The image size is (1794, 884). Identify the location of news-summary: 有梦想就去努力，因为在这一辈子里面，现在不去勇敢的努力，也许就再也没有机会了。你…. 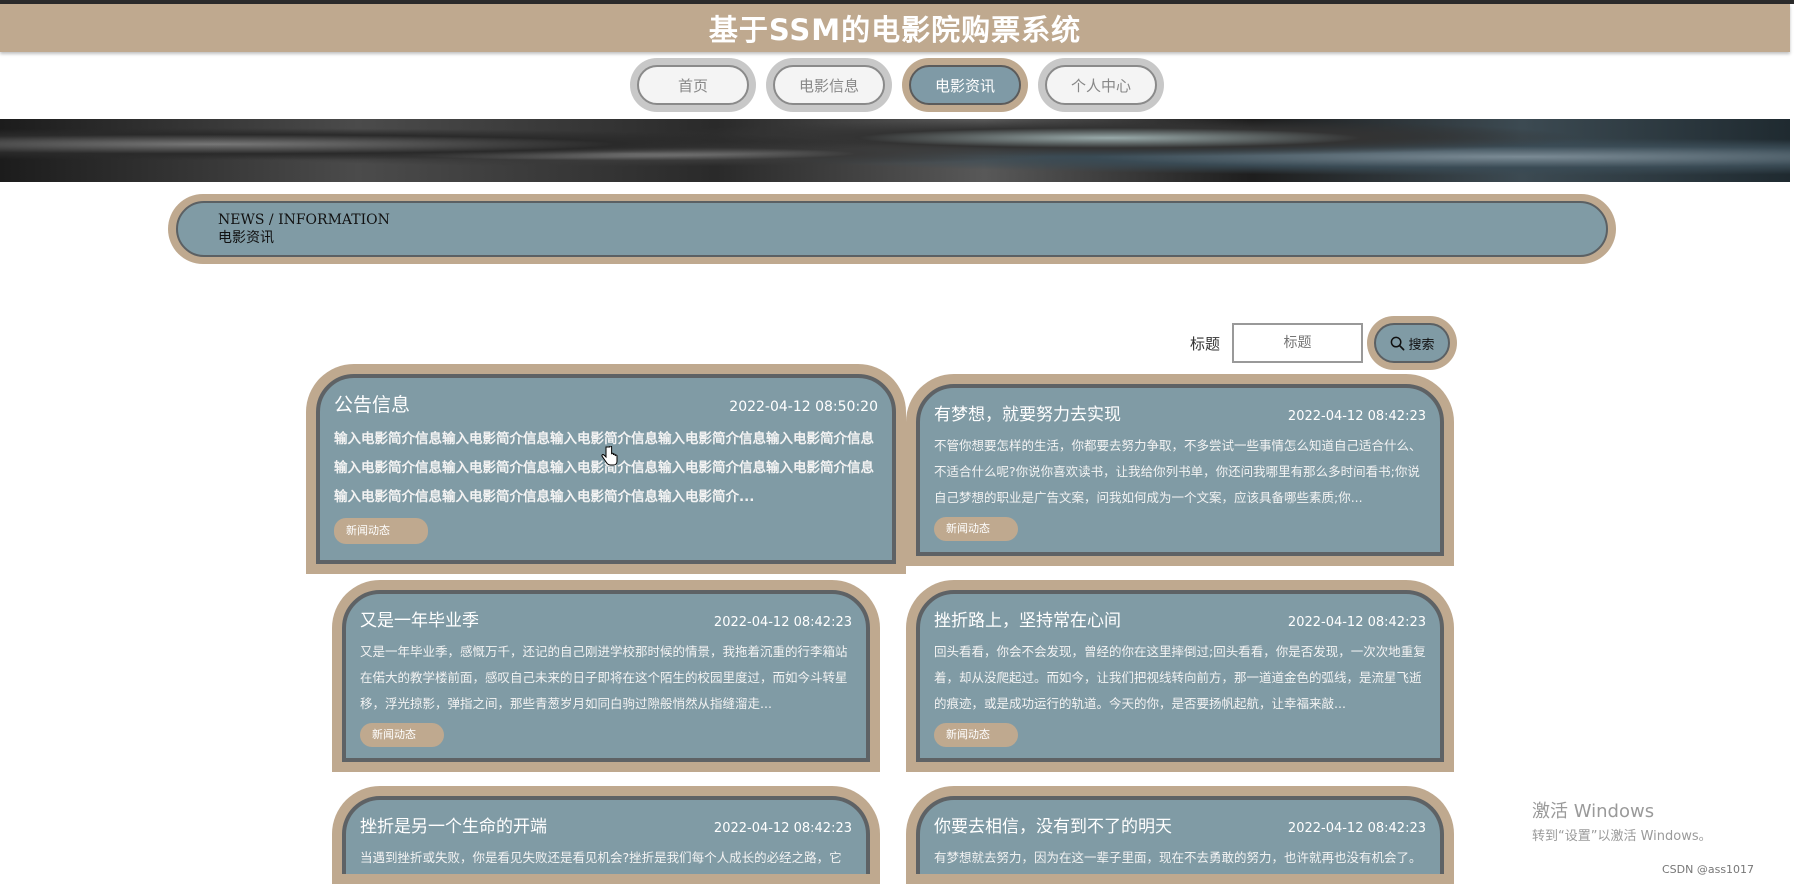
(1178, 857).